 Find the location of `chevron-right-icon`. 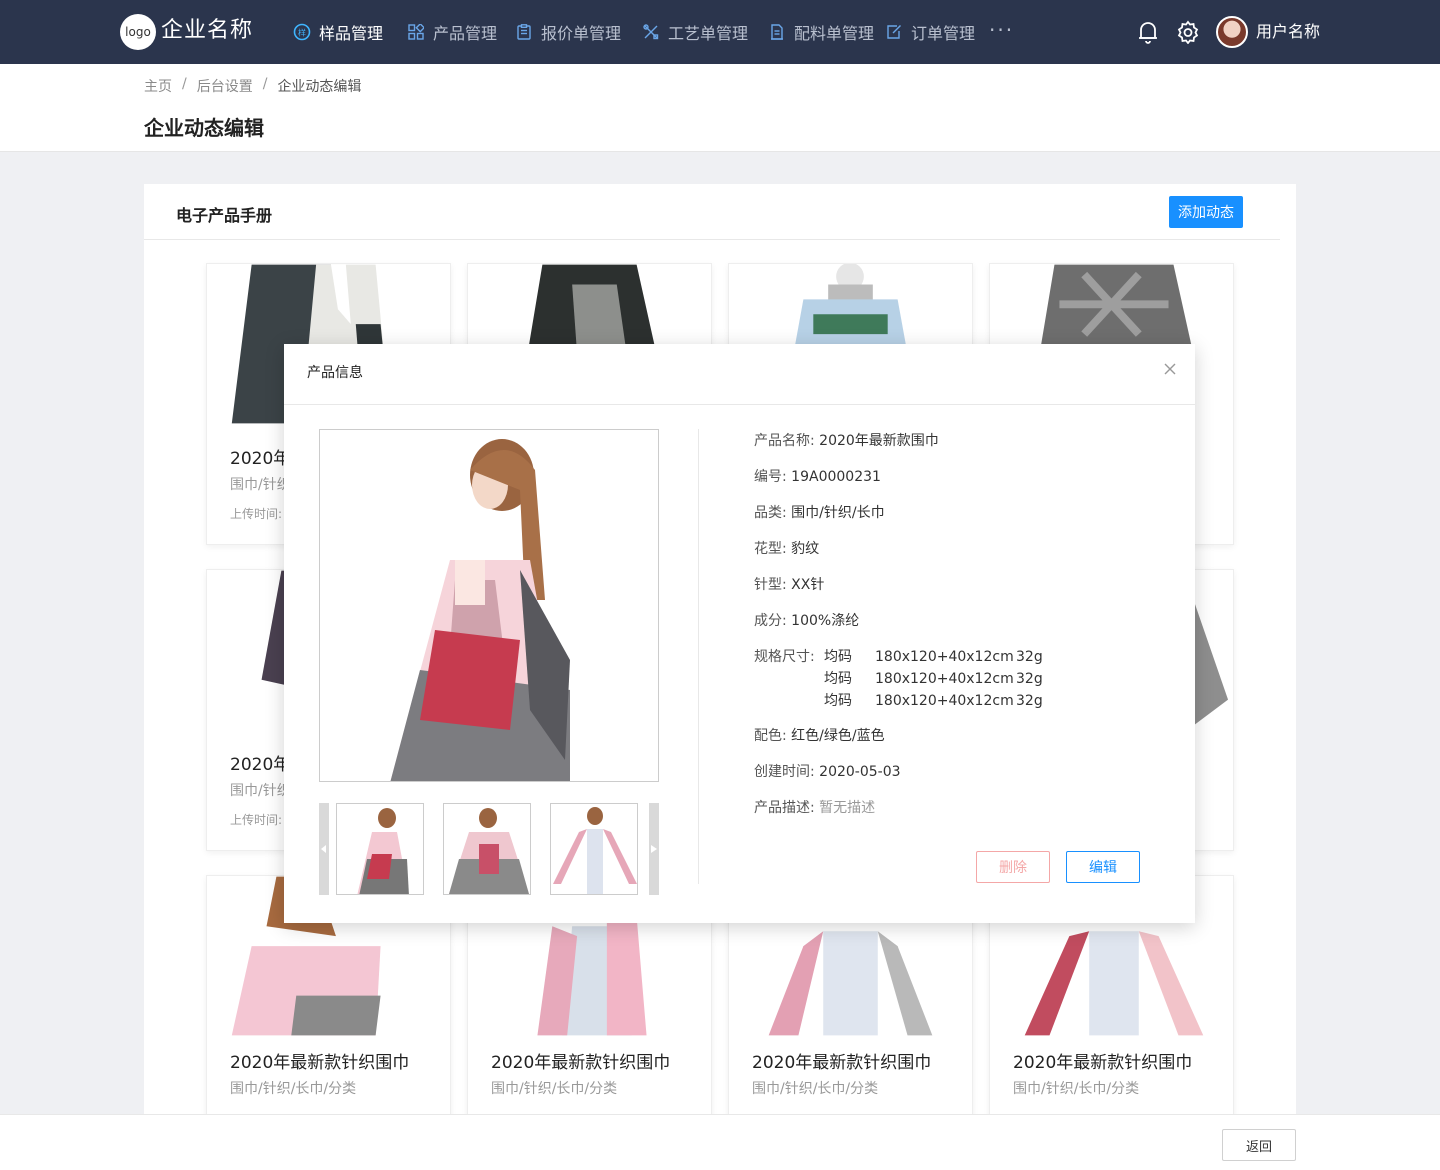

chevron-right-icon is located at coordinates (654, 849).